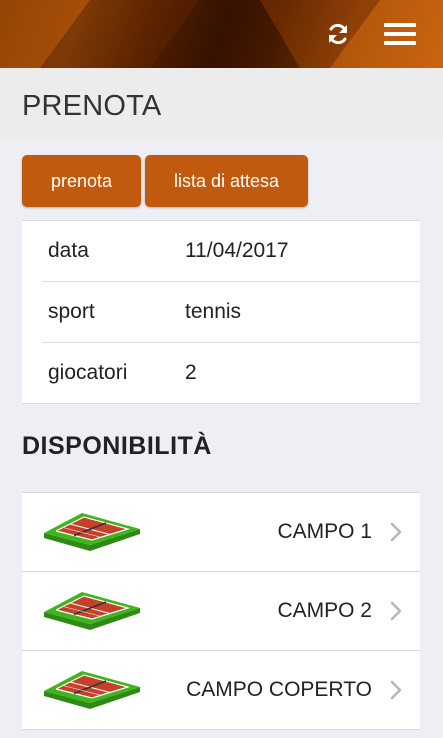  Describe the element at coordinates (81, 181) in the screenshot. I see `prenota-button: prenota` at that location.